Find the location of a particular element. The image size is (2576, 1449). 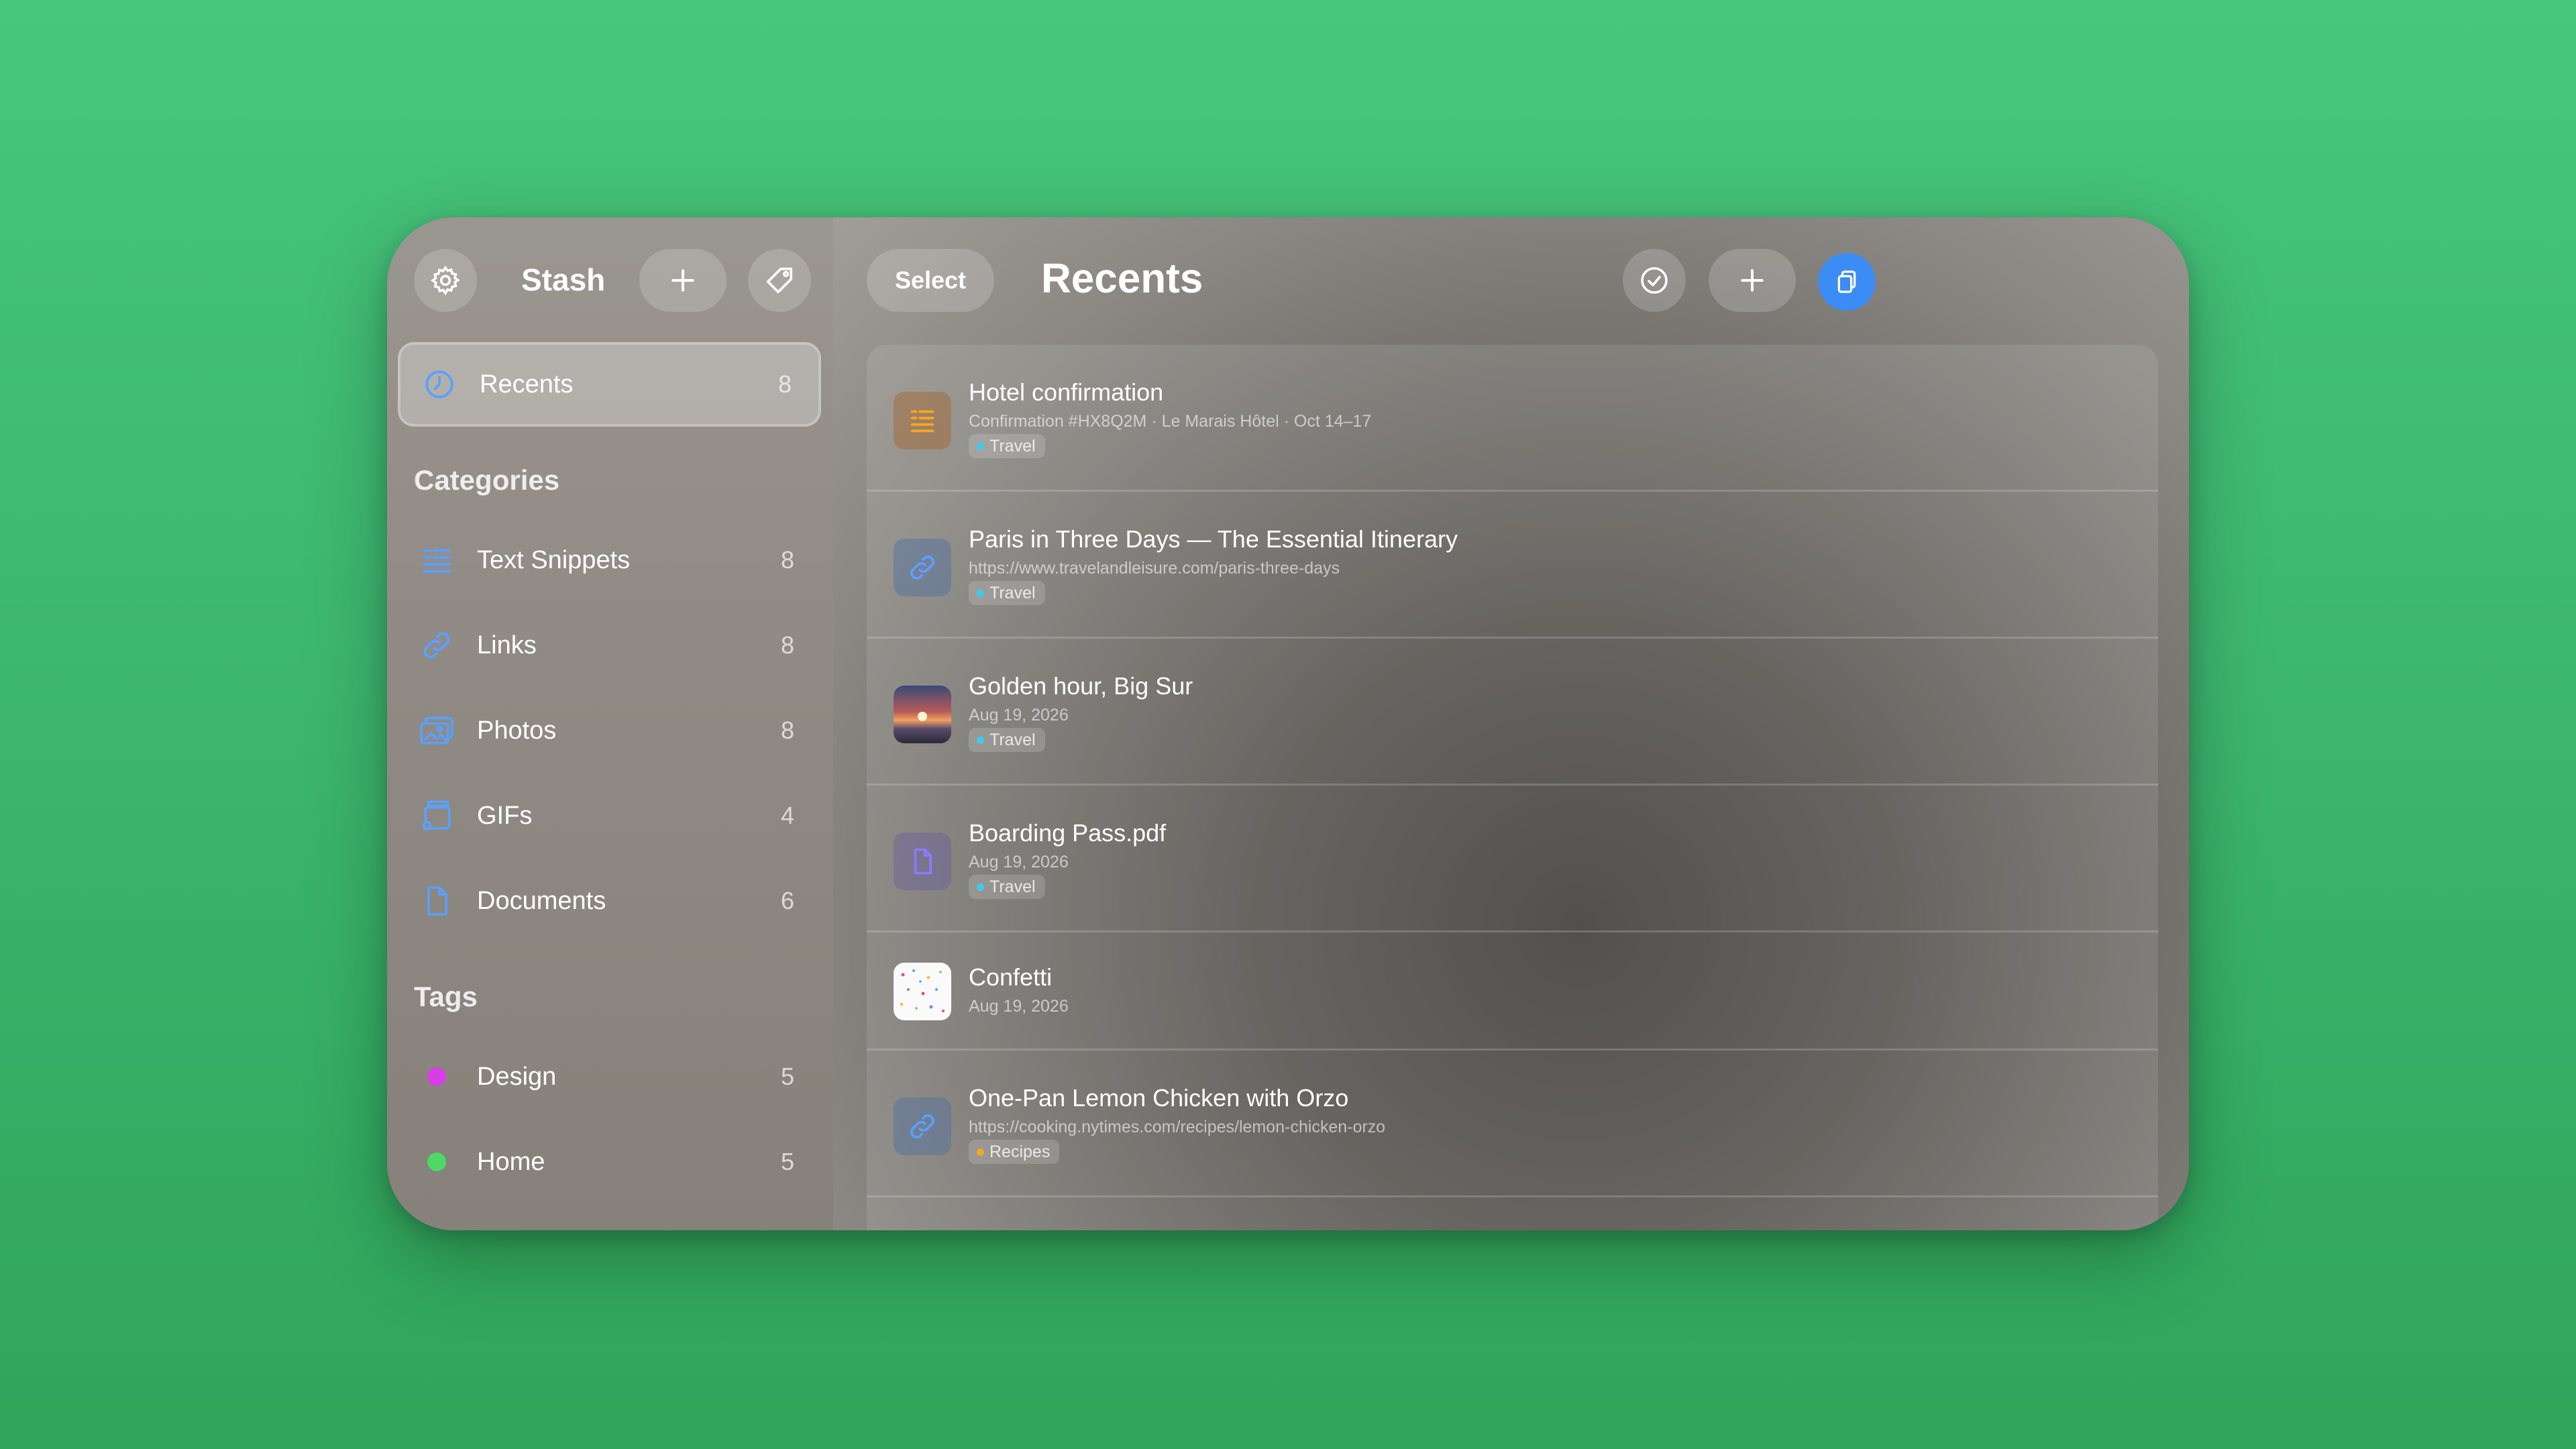

sidebar-item-photos: Photos 8 is located at coordinates (609, 730).